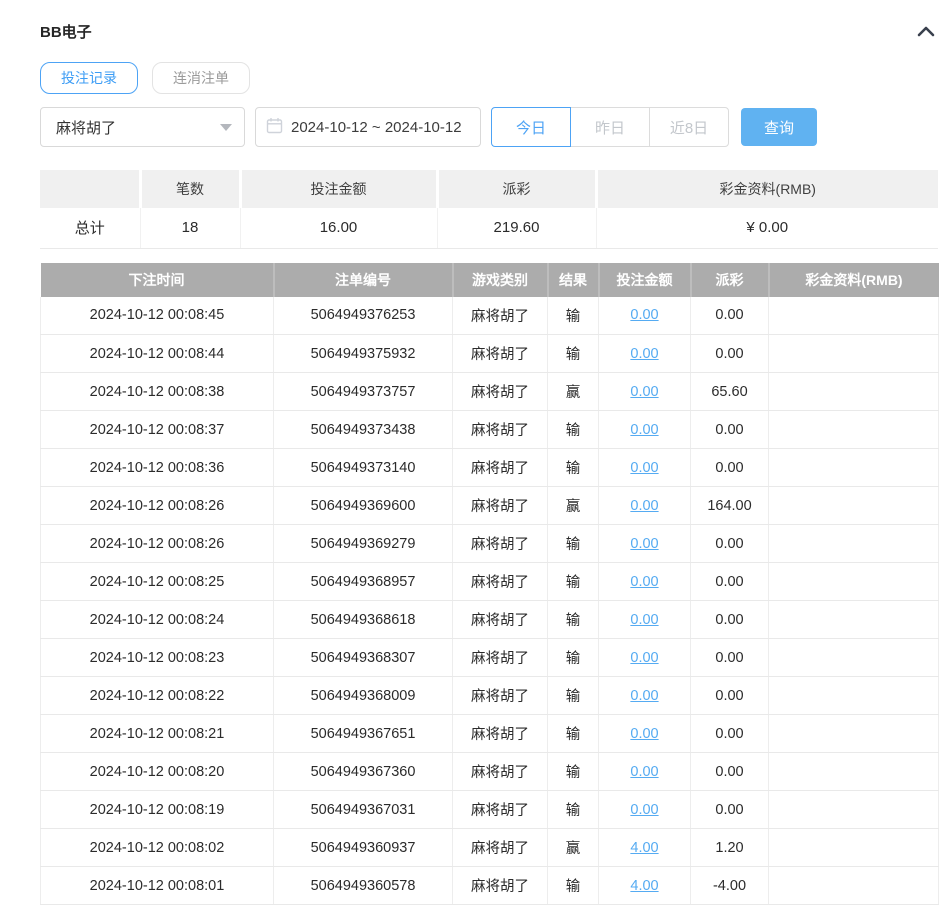  What do you see at coordinates (157, 430) in the screenshot?
I see `cell-bet-time: 2024-10-12 00:08:37` at bounding box center [157, 430].